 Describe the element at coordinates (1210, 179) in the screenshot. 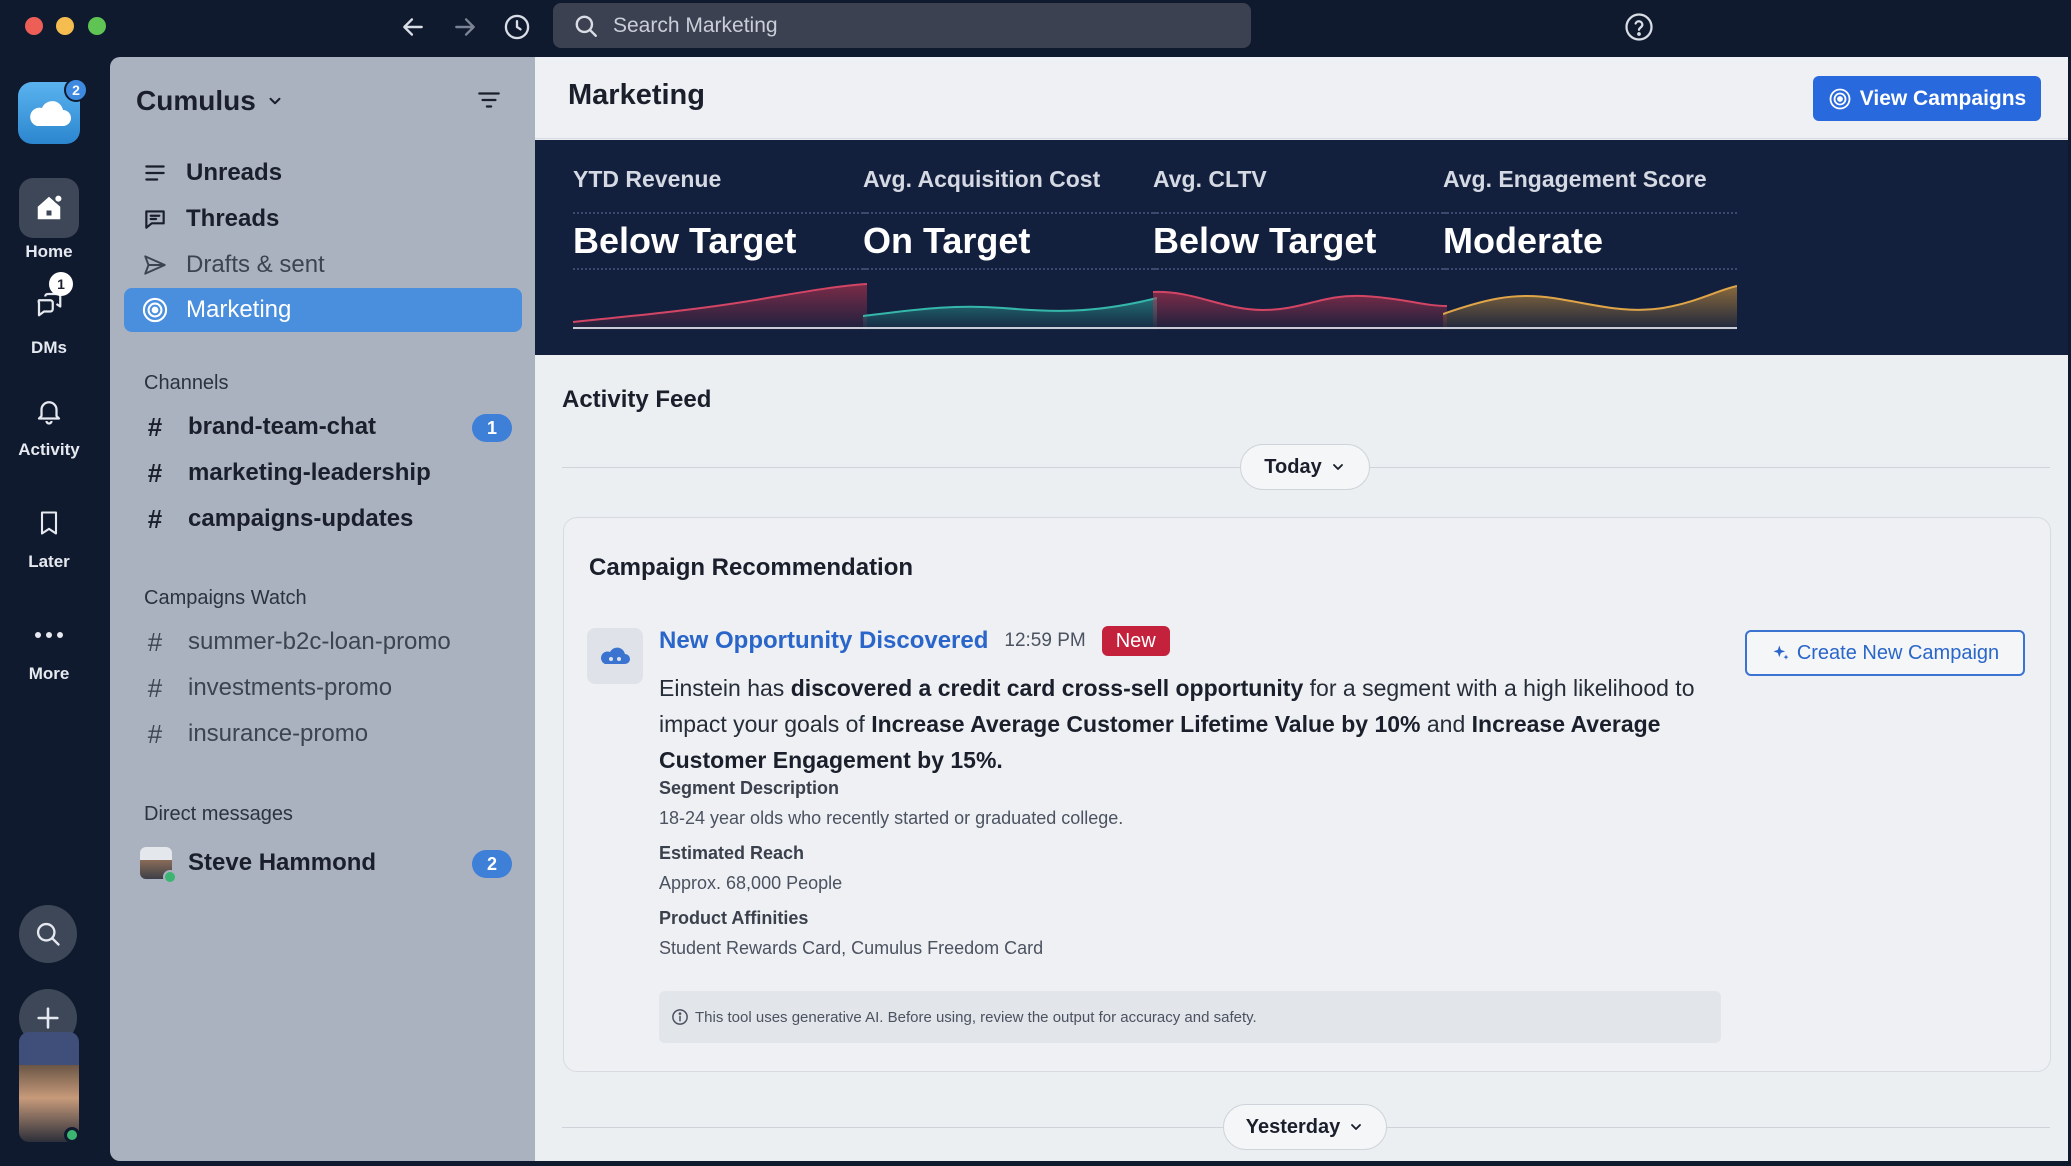

I see `kpi-label: Avg. CLTV` at that location.